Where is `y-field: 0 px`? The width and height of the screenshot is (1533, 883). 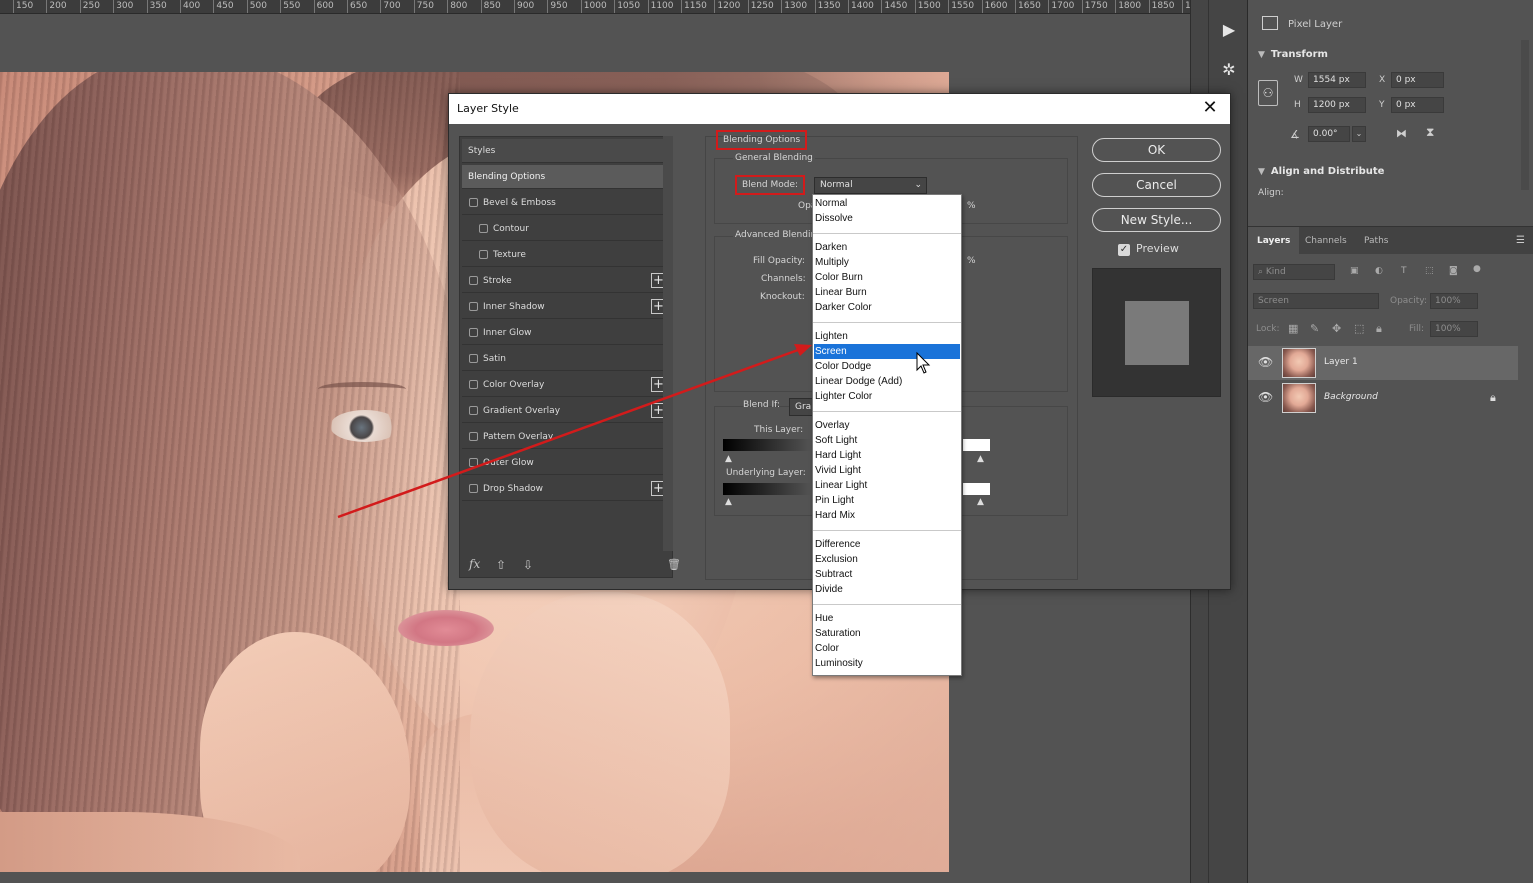
y-field: 0 px is located at coordinates (1417, 105).